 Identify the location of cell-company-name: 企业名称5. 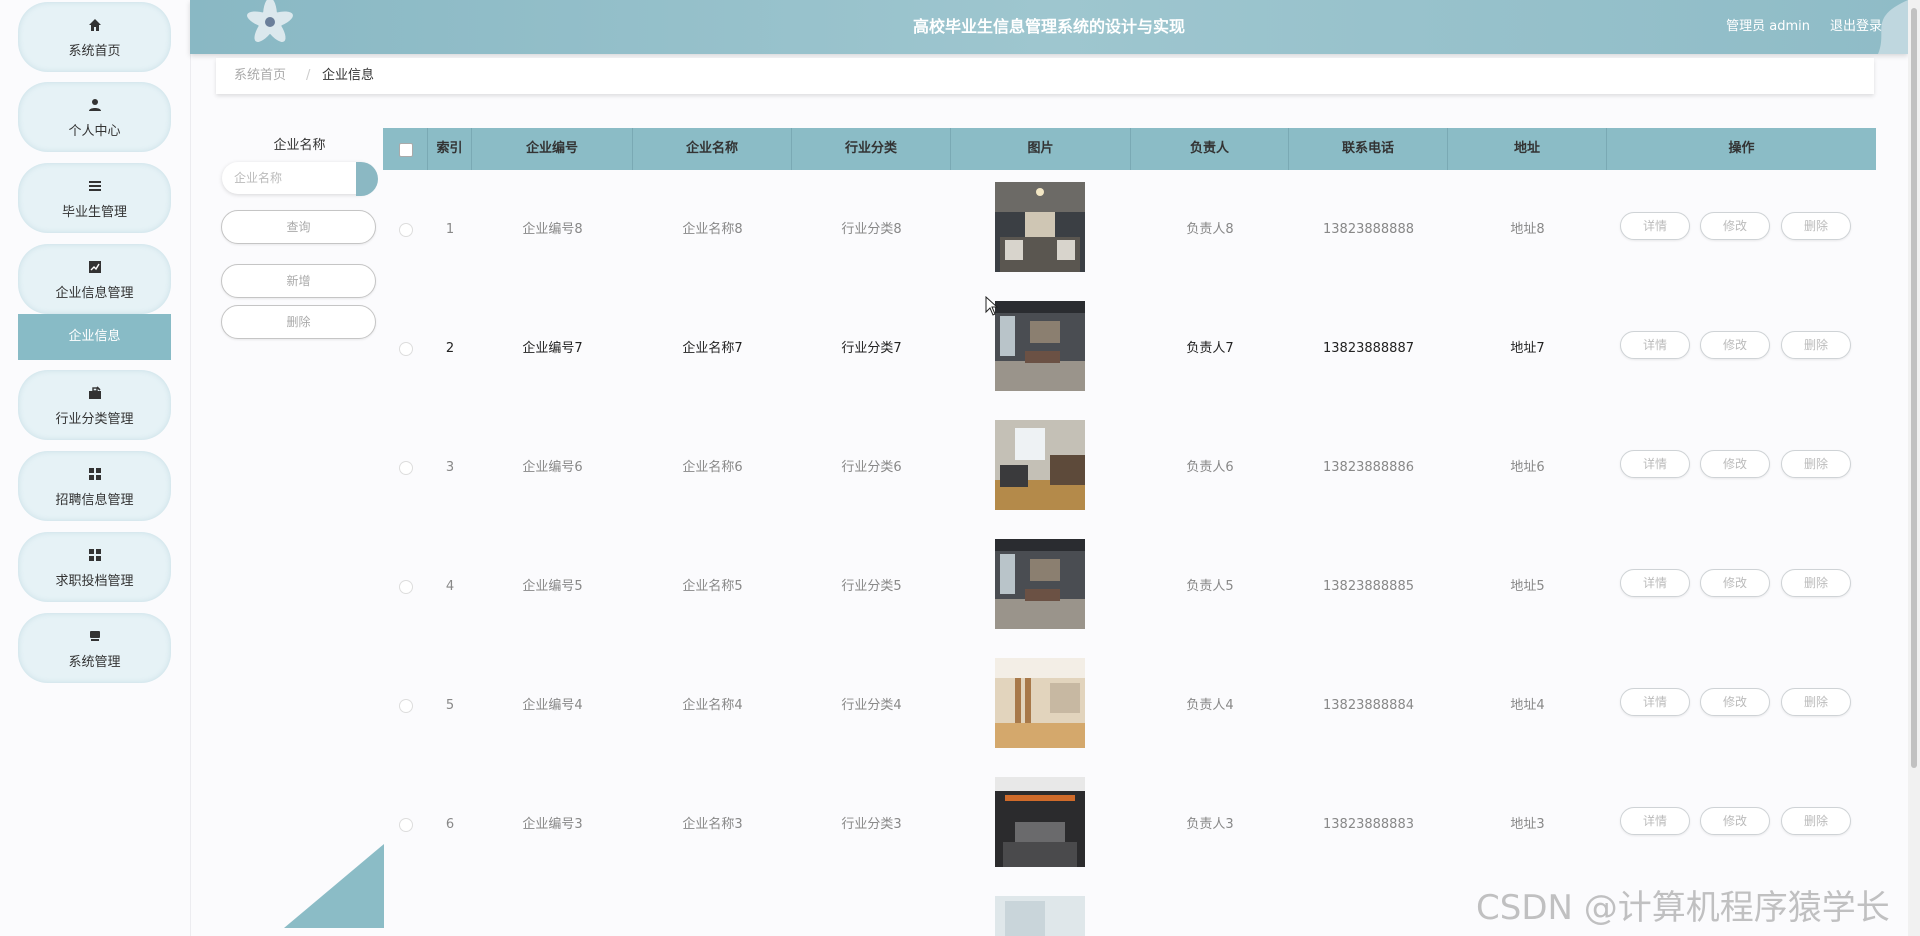
(712, 586).